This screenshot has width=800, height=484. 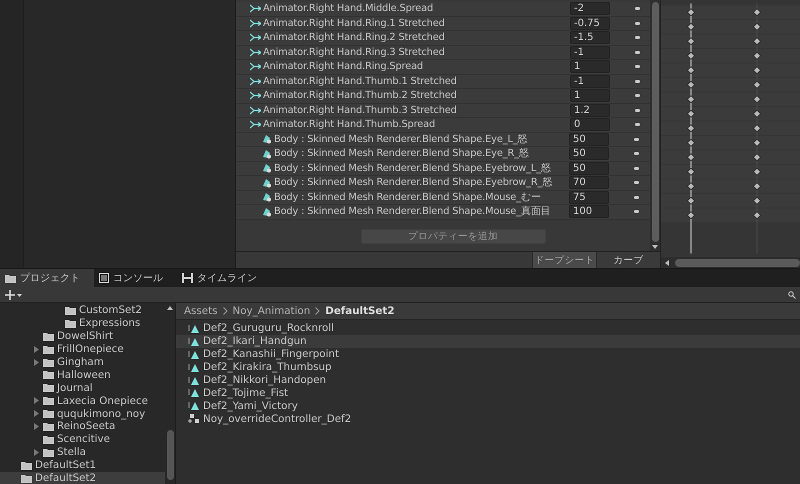 What do you see at coordinates (82, 452) in the screenshot?
I see `folder-tree-item: Stella` at bounding box center [82, 452].